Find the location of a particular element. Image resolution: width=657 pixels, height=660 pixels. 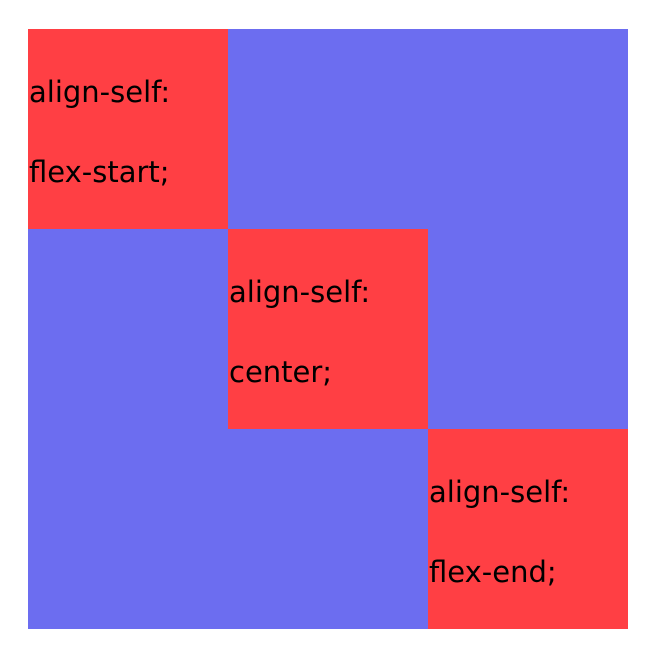

flex-item-align-self-center: align-self: center; is located at coordinates (328, 329).